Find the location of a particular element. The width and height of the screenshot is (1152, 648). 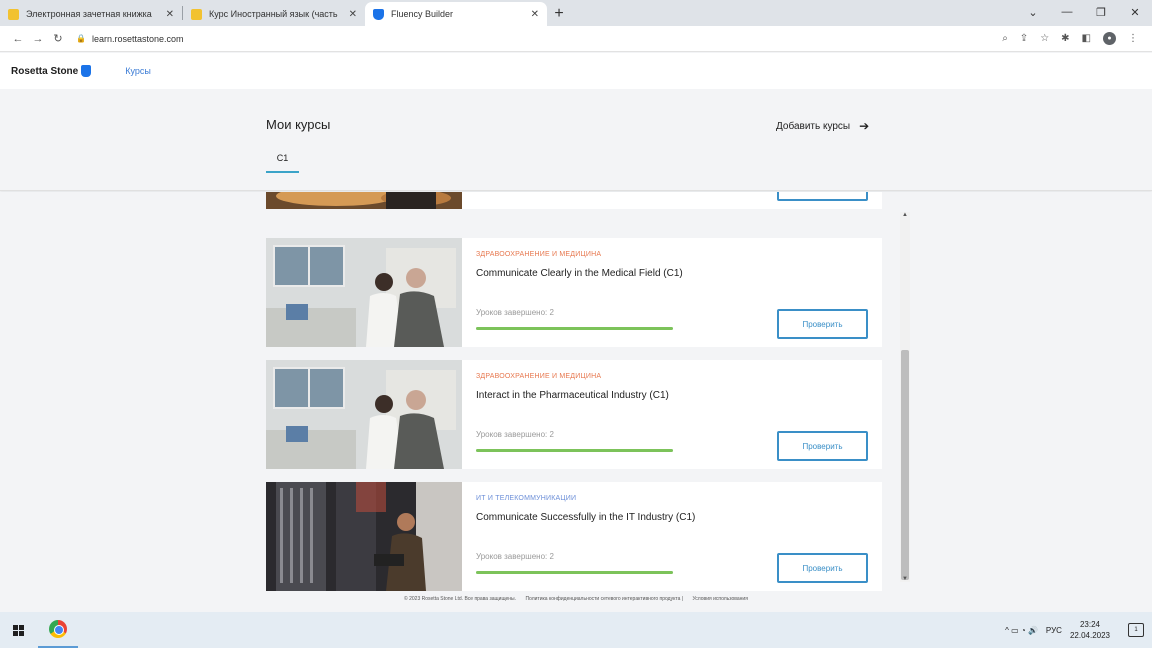

course-card-body is located at coordinates (679, 200).